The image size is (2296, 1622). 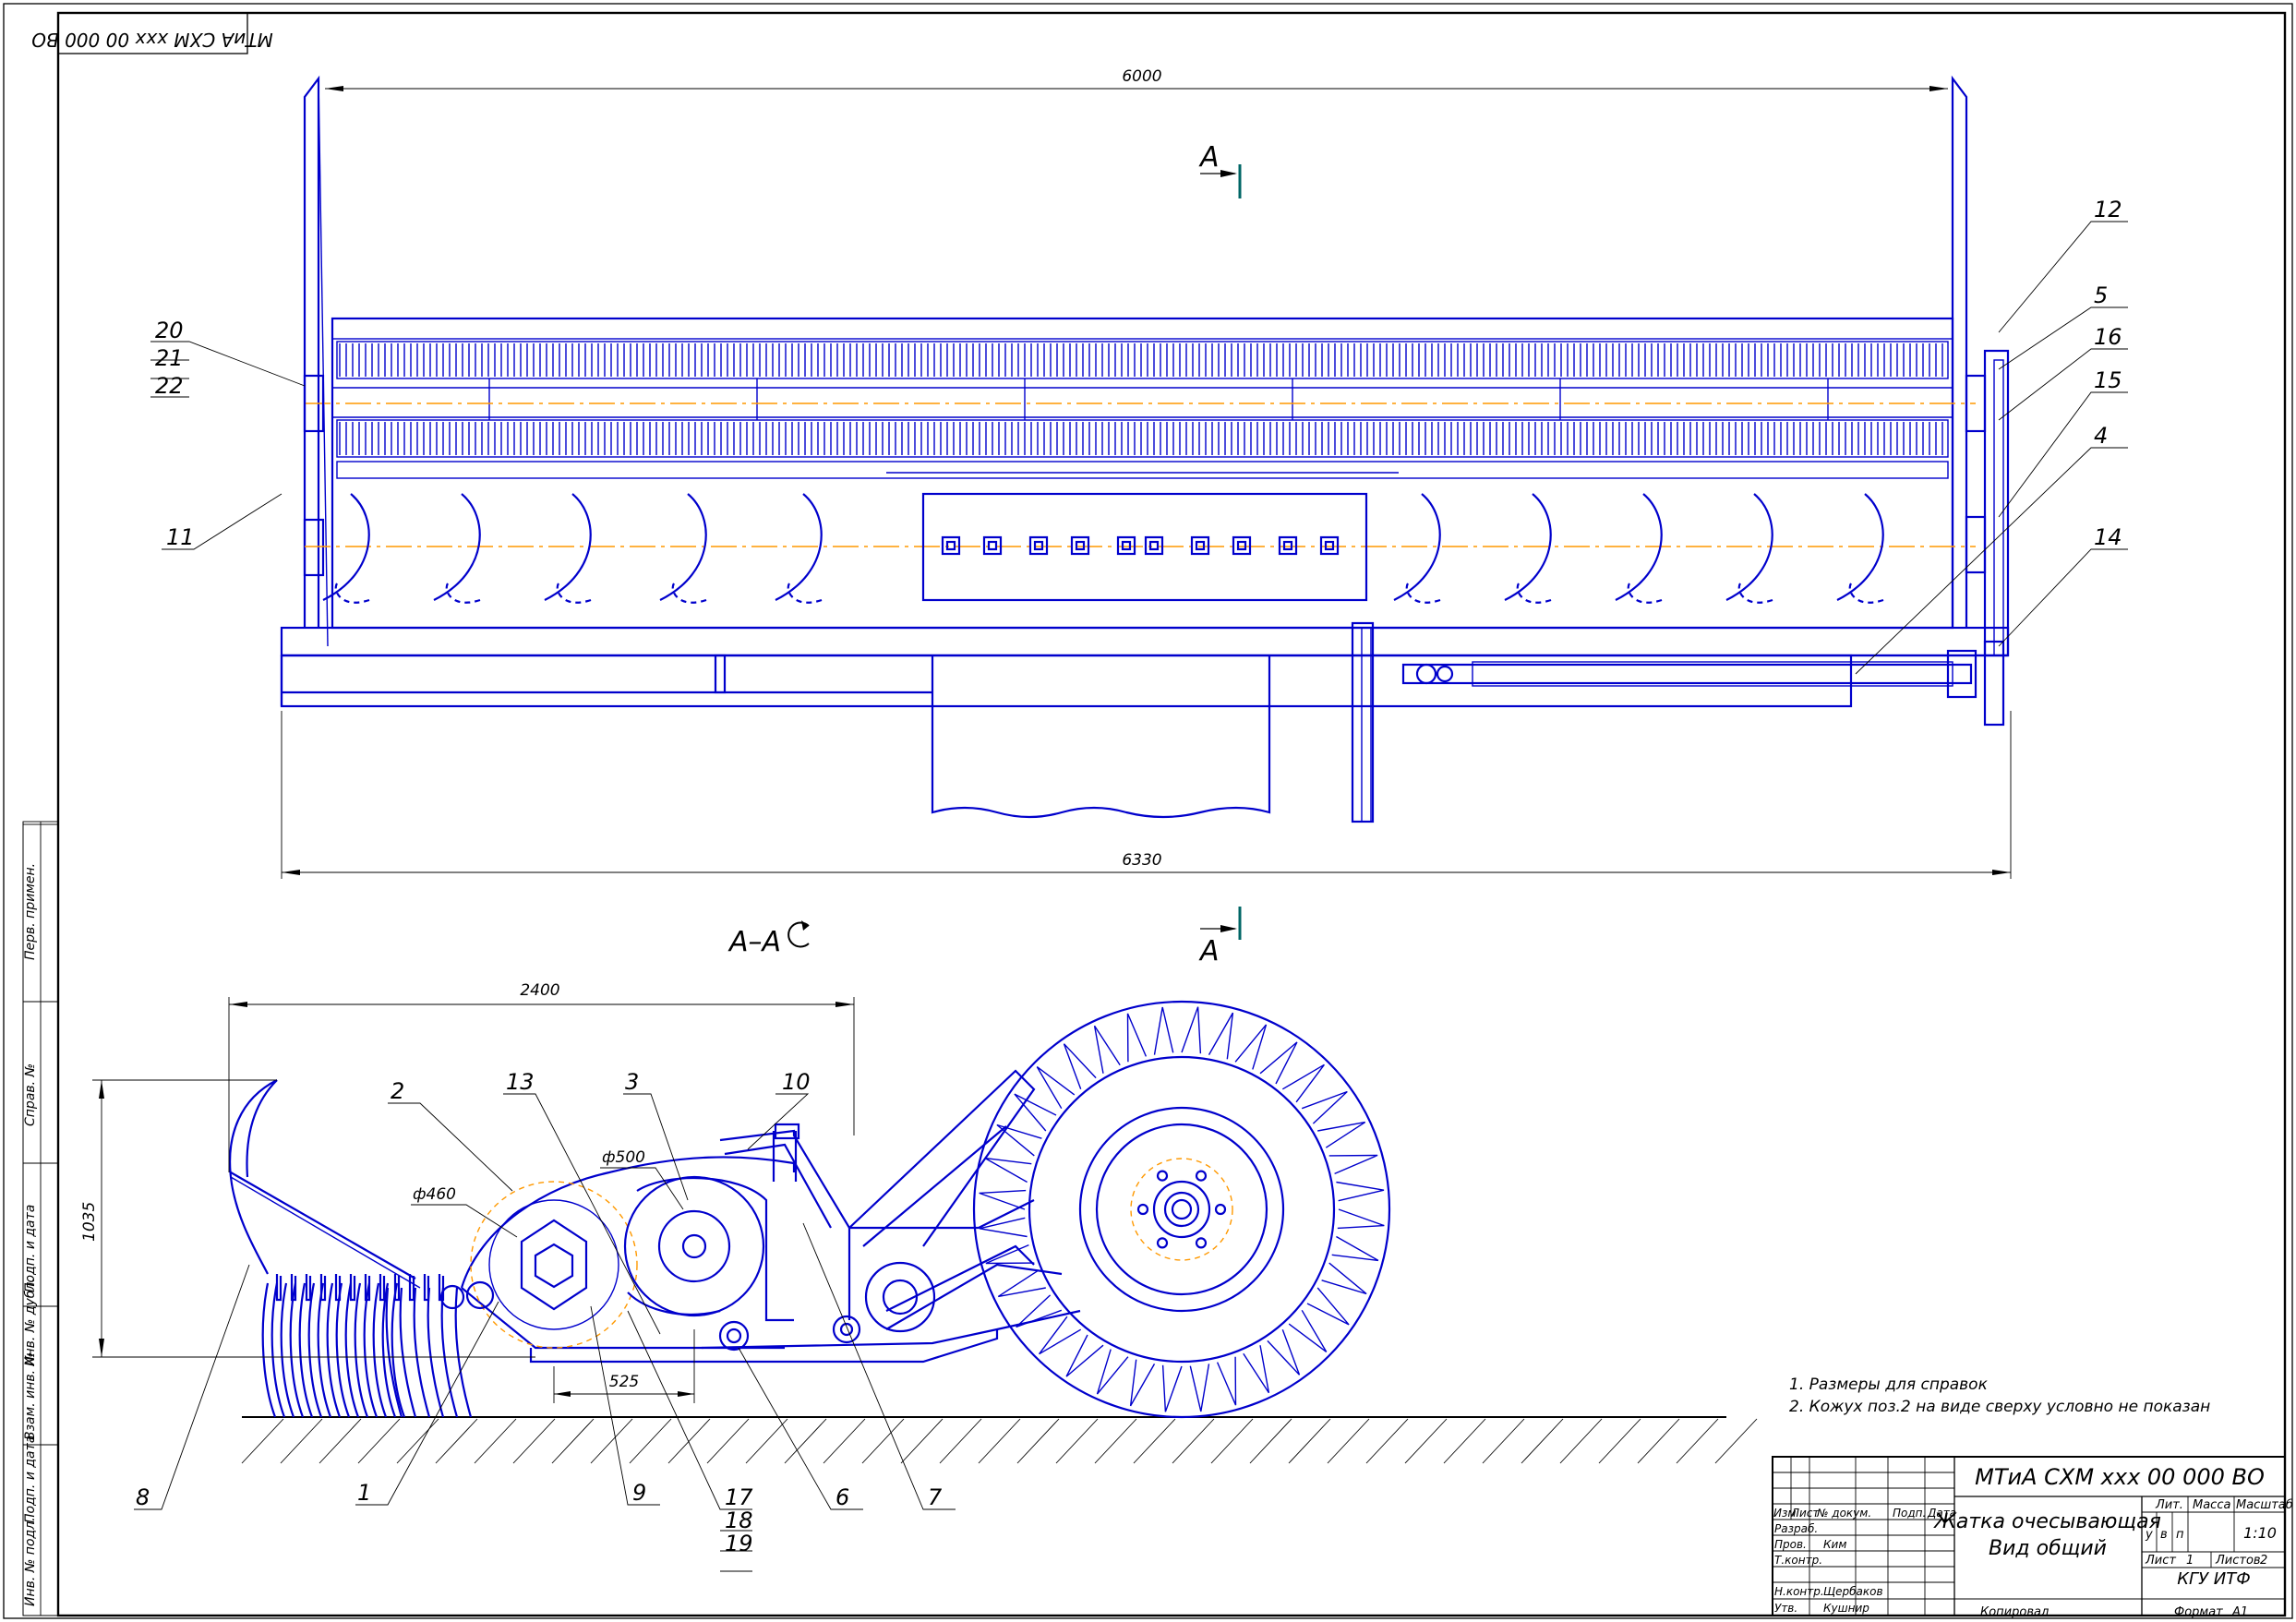 What do you see at coordinates (2260, 1533) in the screenshot?
I see `svg-text: 1:10` at bounding box center [2260, 1533].